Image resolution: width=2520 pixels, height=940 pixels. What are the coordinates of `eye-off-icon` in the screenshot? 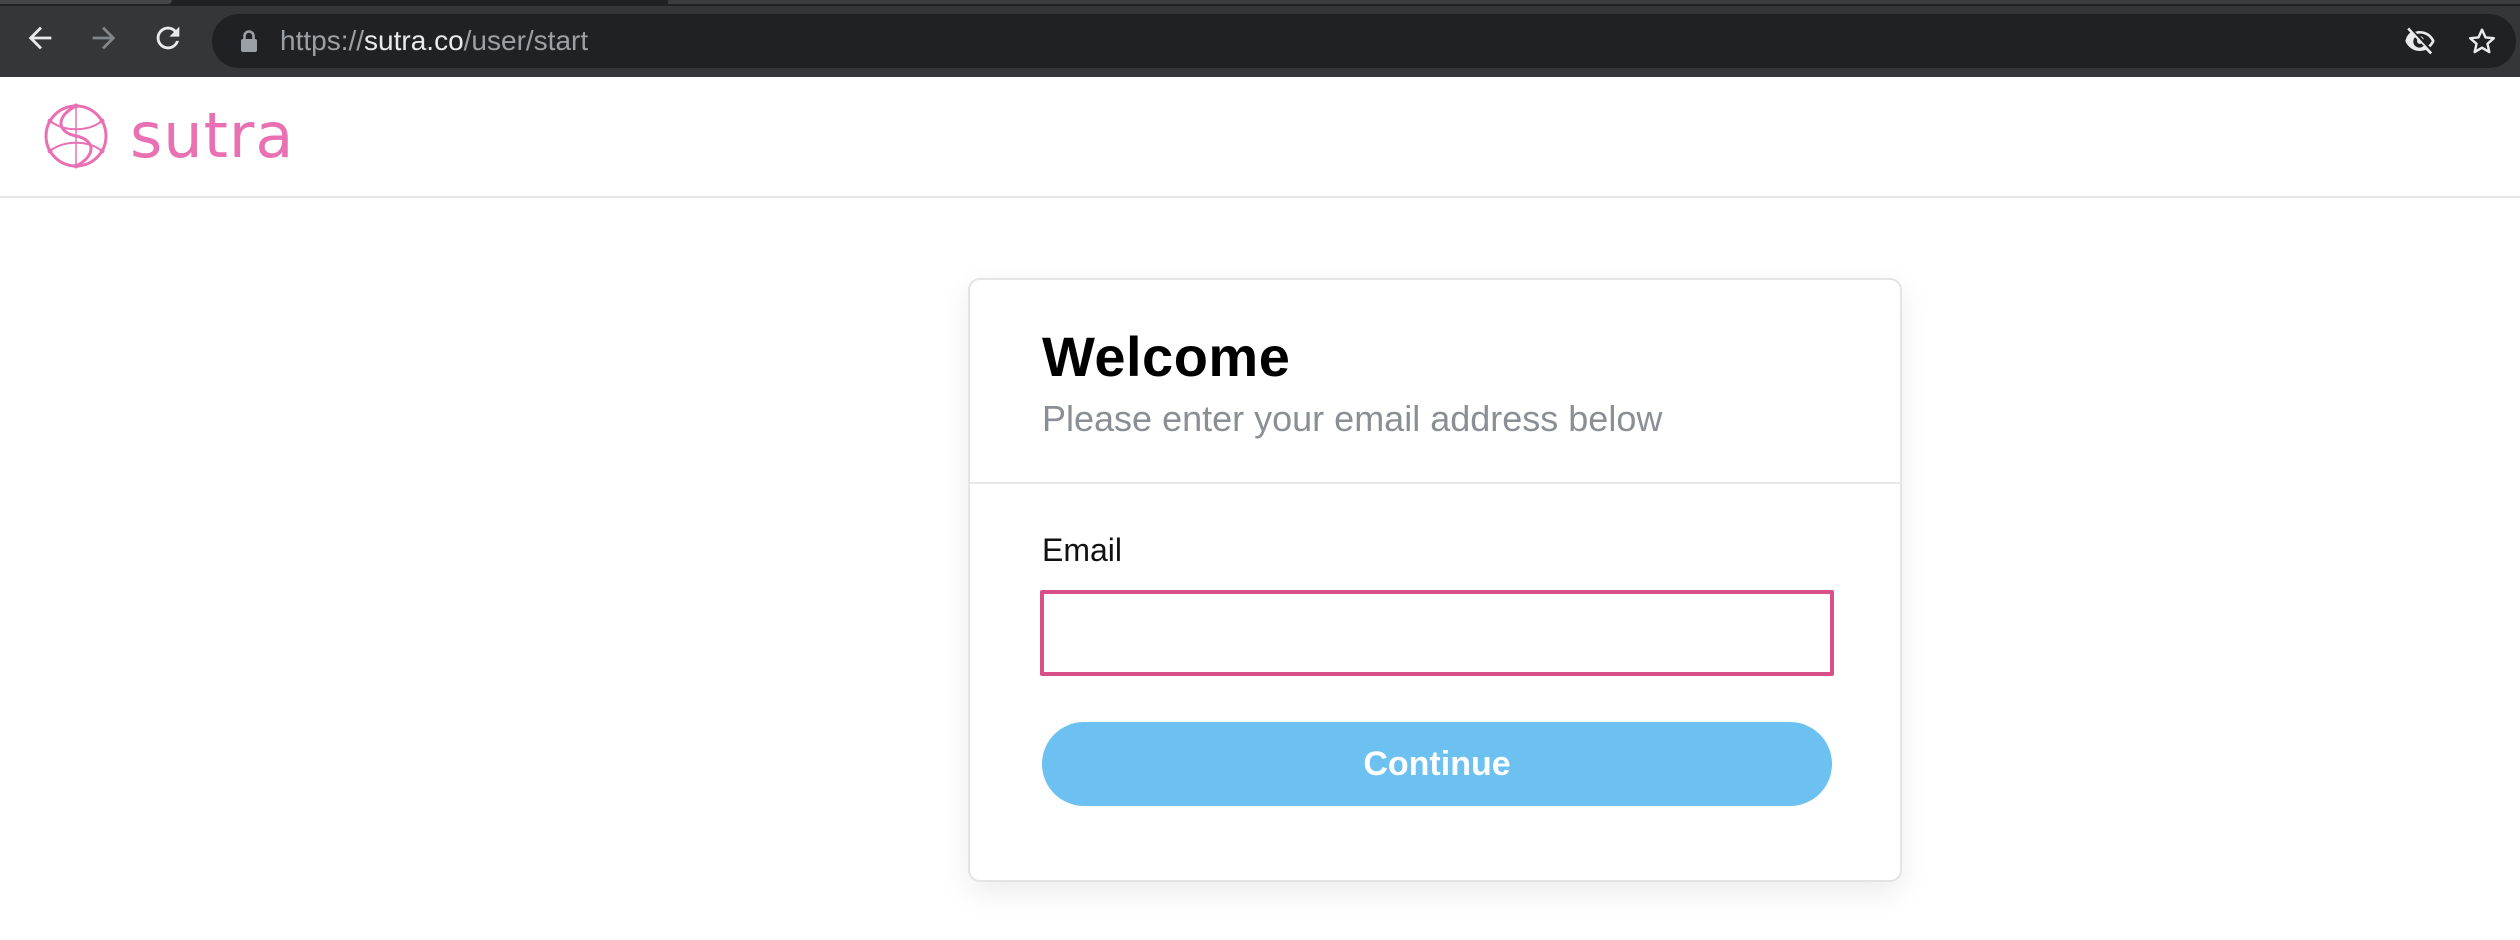 It's located at (2420, 41).